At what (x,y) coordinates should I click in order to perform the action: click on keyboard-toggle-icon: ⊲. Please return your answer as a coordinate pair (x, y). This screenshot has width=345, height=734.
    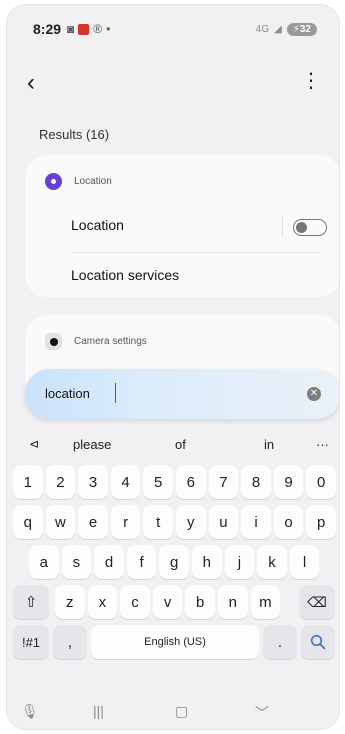
    Looking at the image, I should click on (34, 444).